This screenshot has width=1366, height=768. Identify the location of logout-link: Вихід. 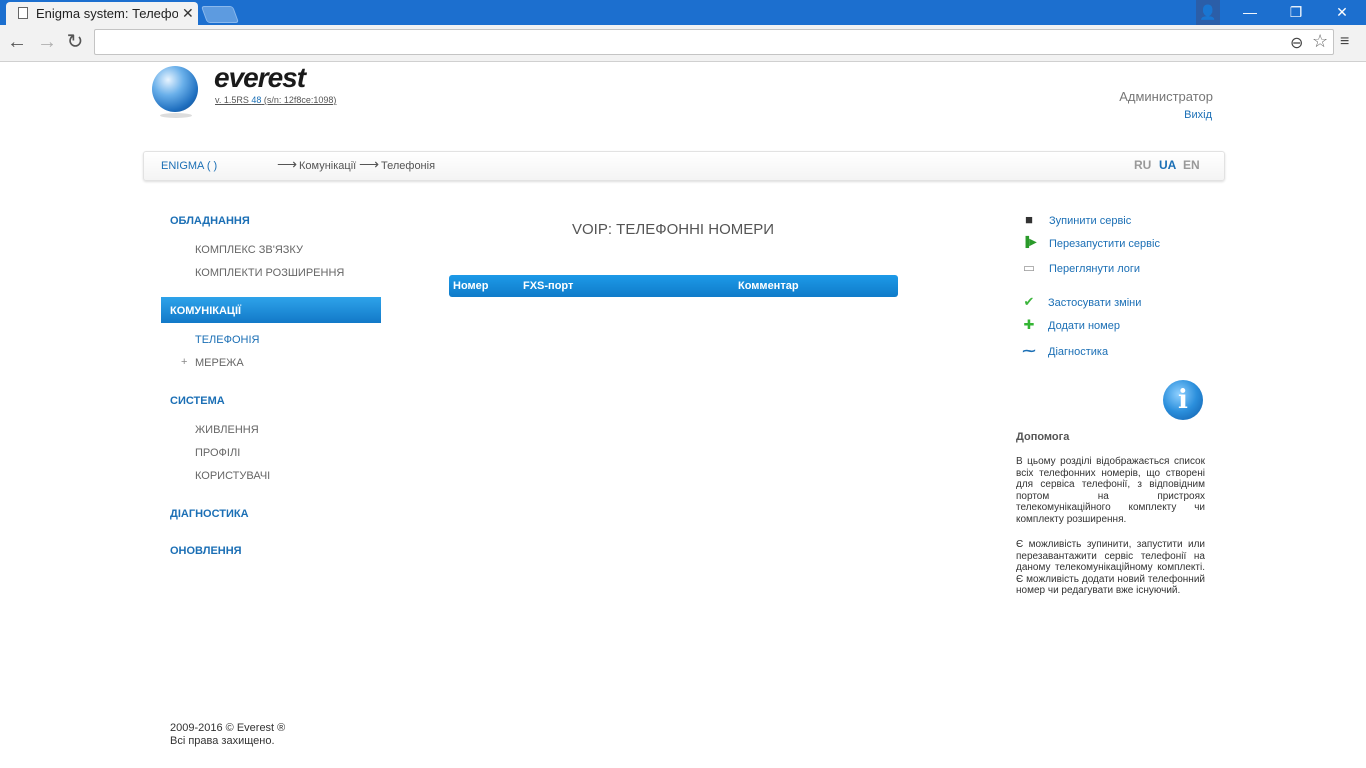
(1198, 115).